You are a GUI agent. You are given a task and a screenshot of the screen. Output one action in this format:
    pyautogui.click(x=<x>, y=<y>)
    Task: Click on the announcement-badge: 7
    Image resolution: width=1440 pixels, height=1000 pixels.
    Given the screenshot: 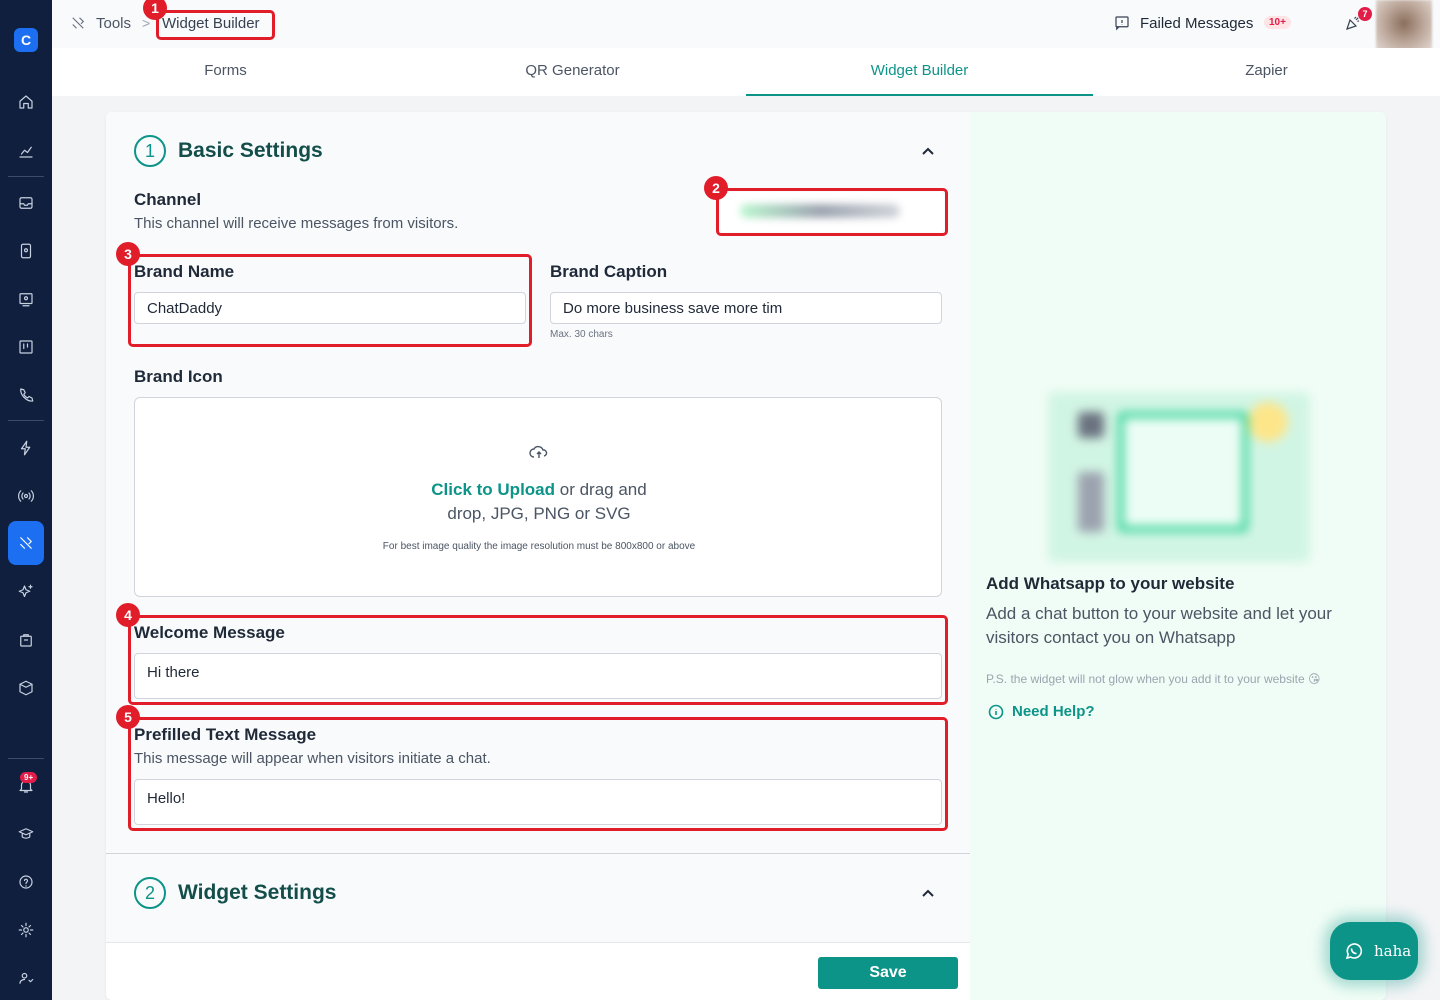 What is the action you would take?
    pyautogui.click(x=1365, y=14)
    